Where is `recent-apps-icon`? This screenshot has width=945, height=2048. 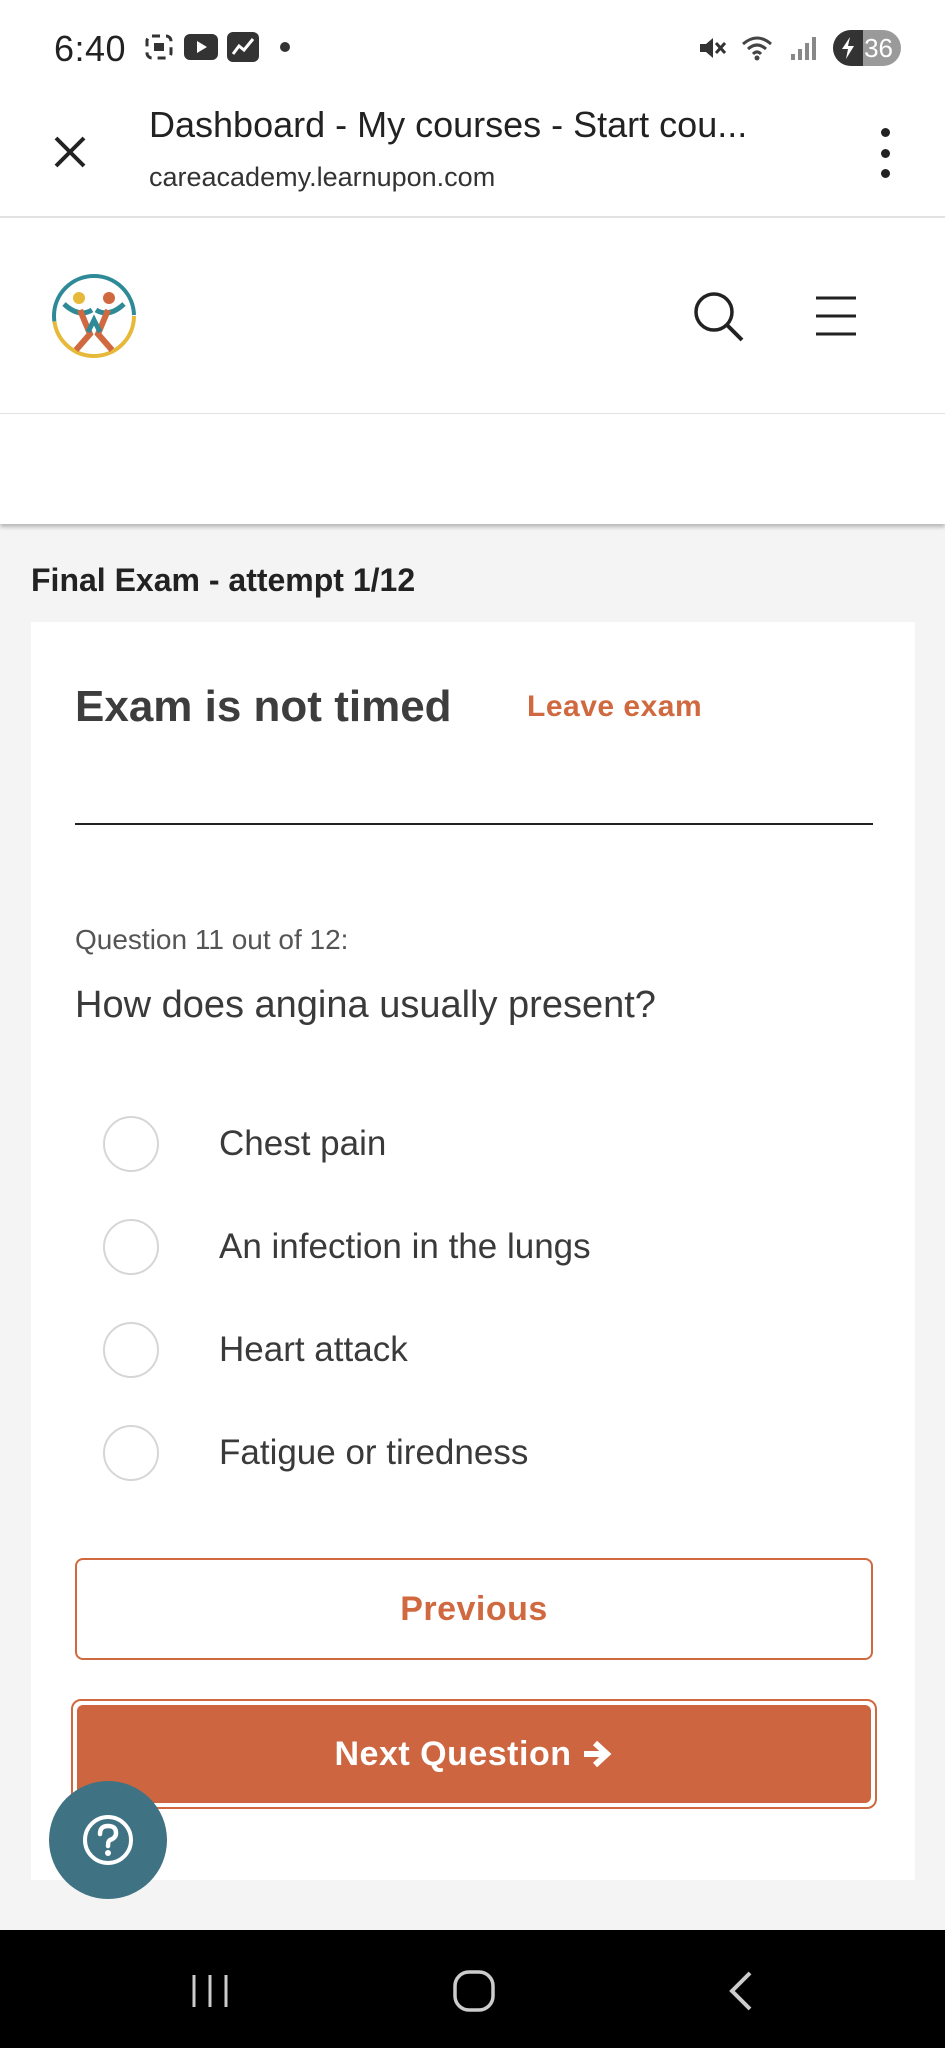 recent-apps-icon is located at coordinates (210, 1991).